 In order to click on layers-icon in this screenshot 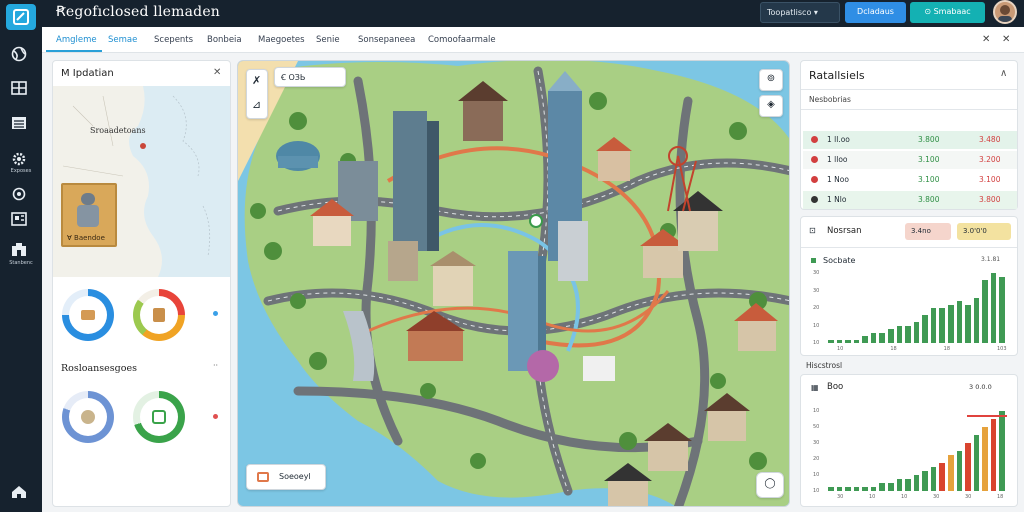, I will do `click(21, 220)`.